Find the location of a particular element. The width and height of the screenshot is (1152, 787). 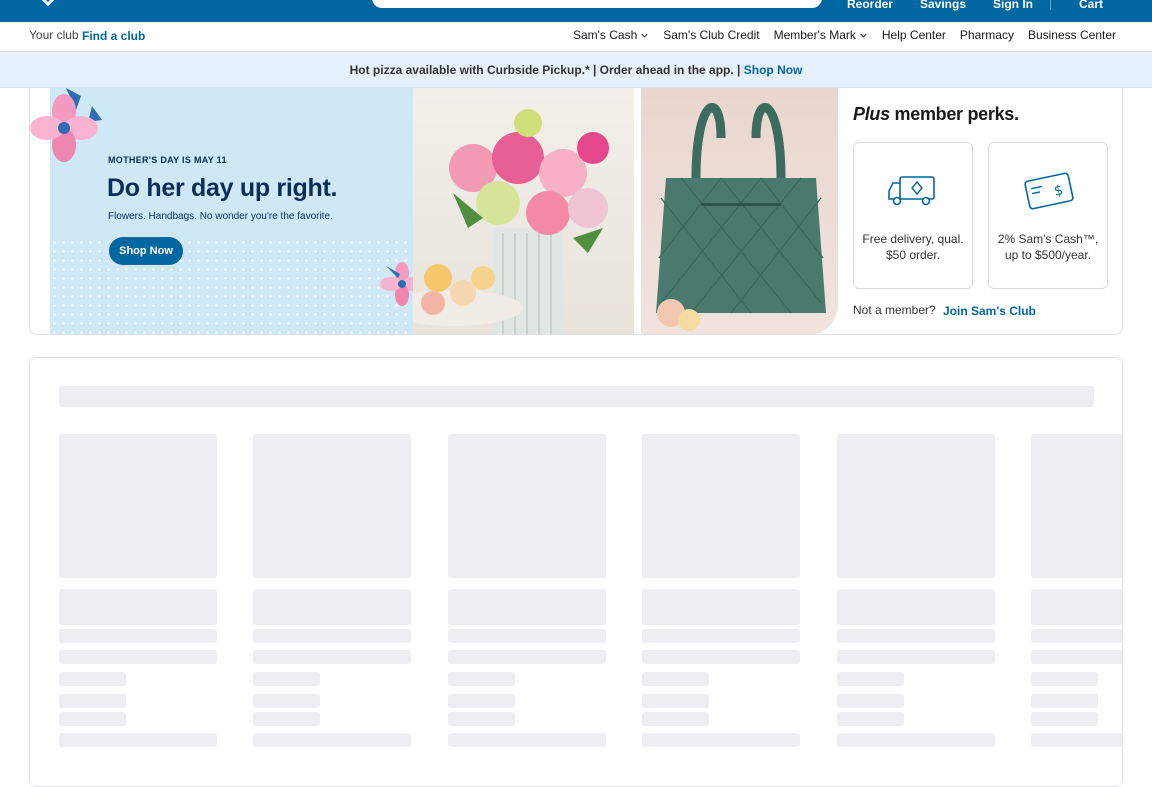

nav-divider is located at coordinates (1050, 5).